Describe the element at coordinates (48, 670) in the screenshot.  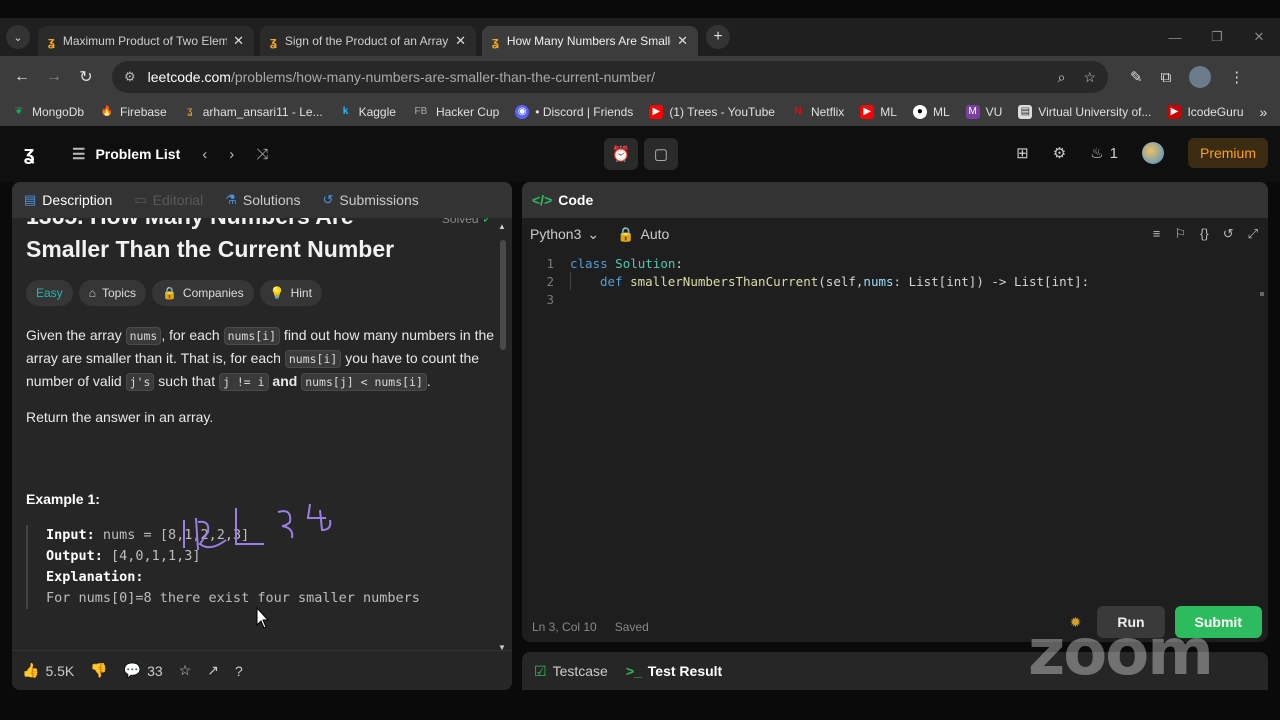
I see `like-button: 👍 5.5K` at that location.